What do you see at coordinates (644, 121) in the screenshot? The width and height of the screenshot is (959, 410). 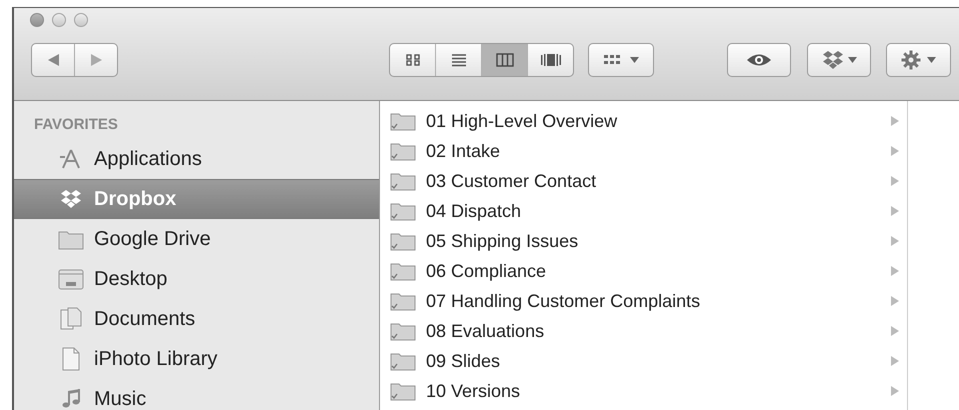 I see `folder-row: 01 High-Level Overview` at bounding box center [644, 121].